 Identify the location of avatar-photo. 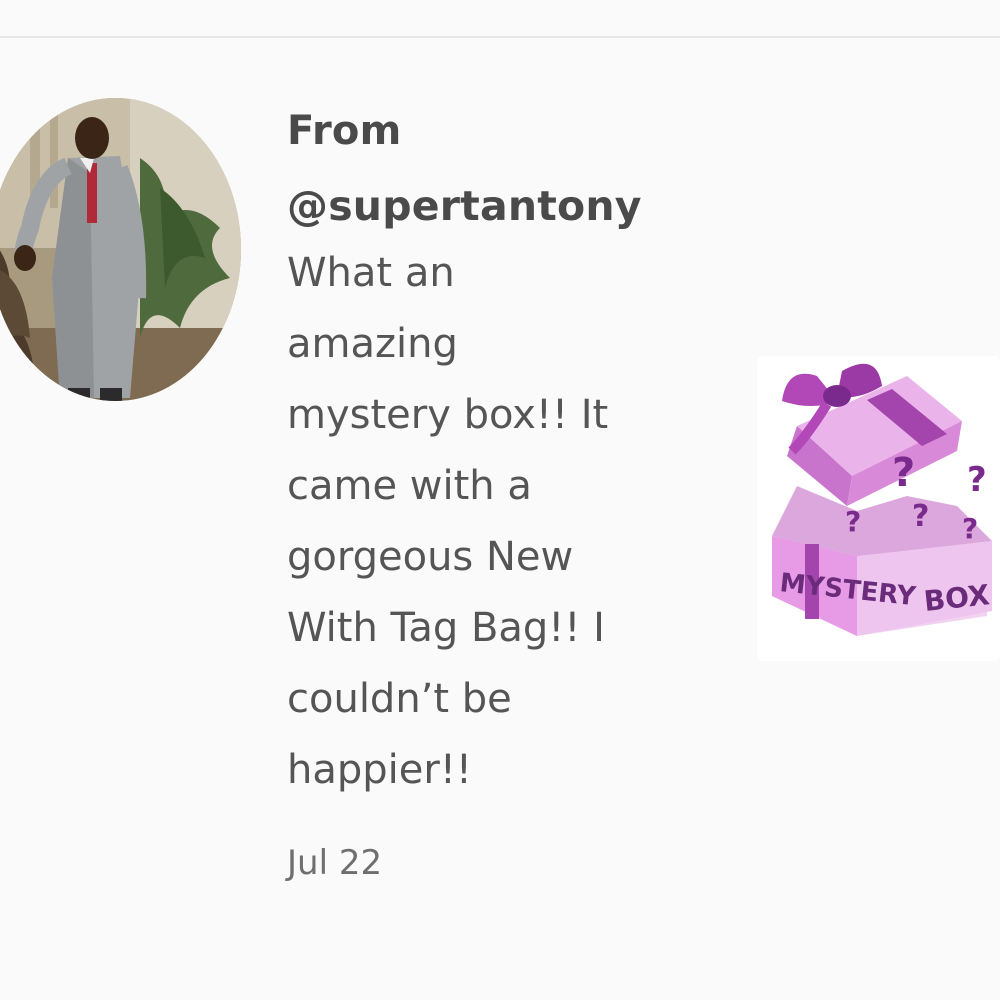
(120, 249).